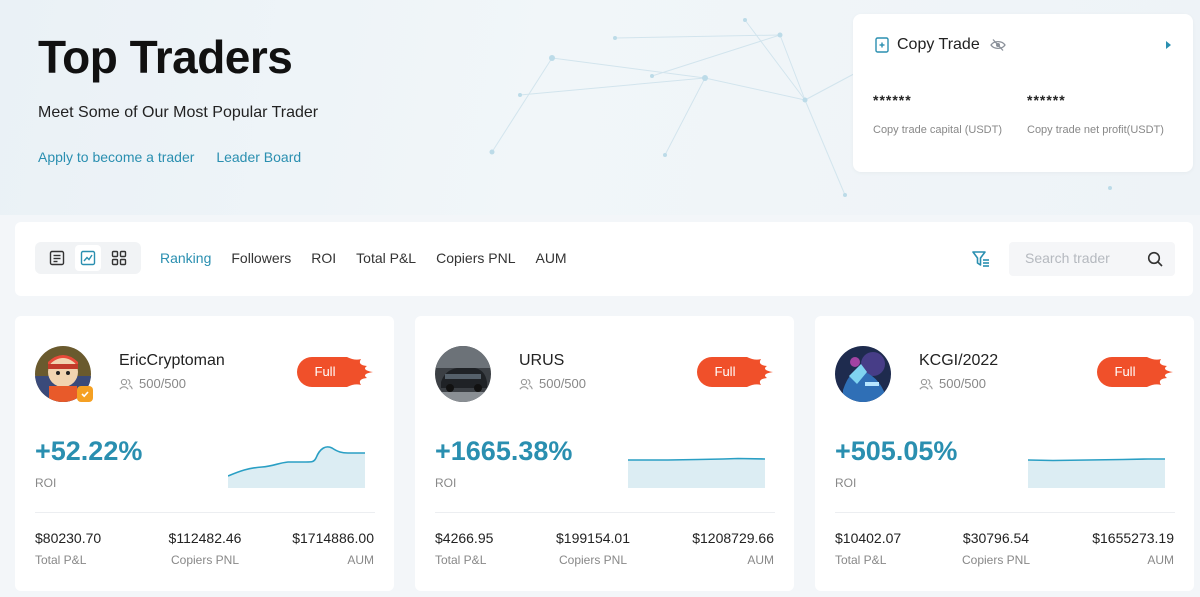  I want to click on total-pnl-value: $80230.70, so click(68, 538).